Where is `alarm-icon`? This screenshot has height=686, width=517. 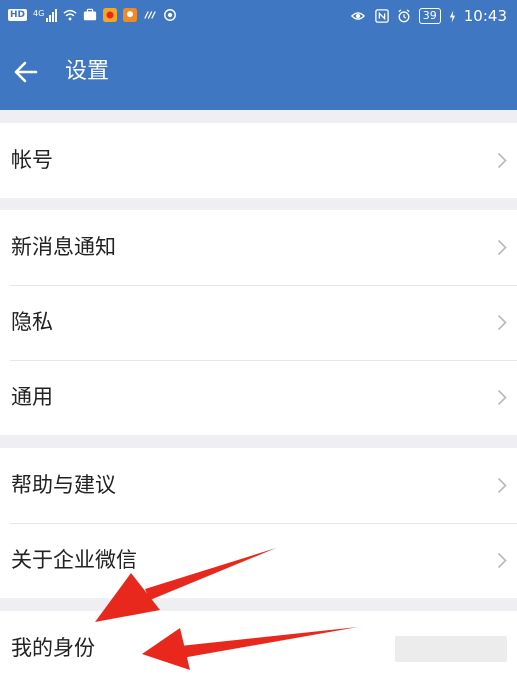
alarm-icon is located at coordinates (404, 16).